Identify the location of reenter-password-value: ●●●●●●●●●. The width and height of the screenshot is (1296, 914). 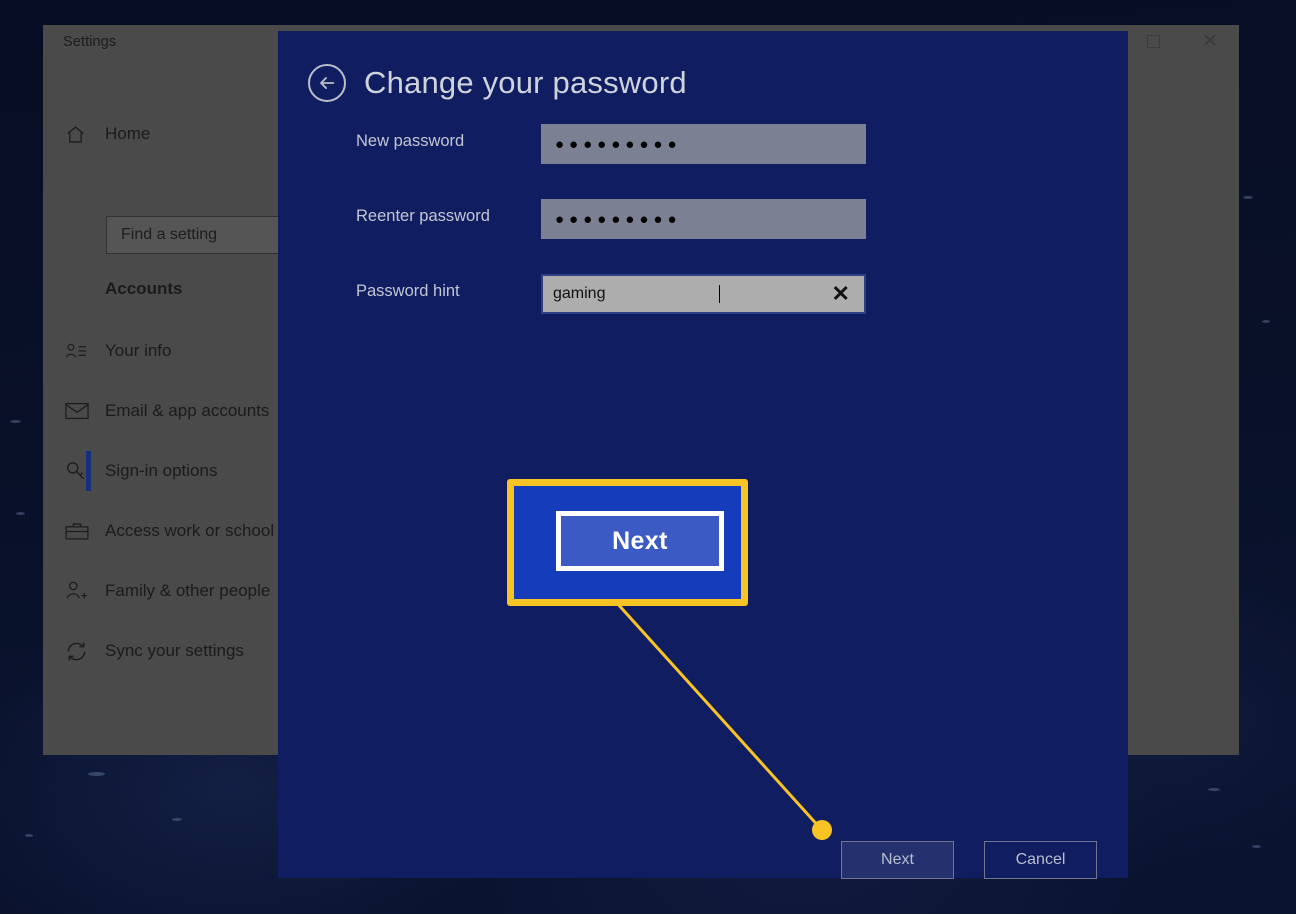
(618, 219).